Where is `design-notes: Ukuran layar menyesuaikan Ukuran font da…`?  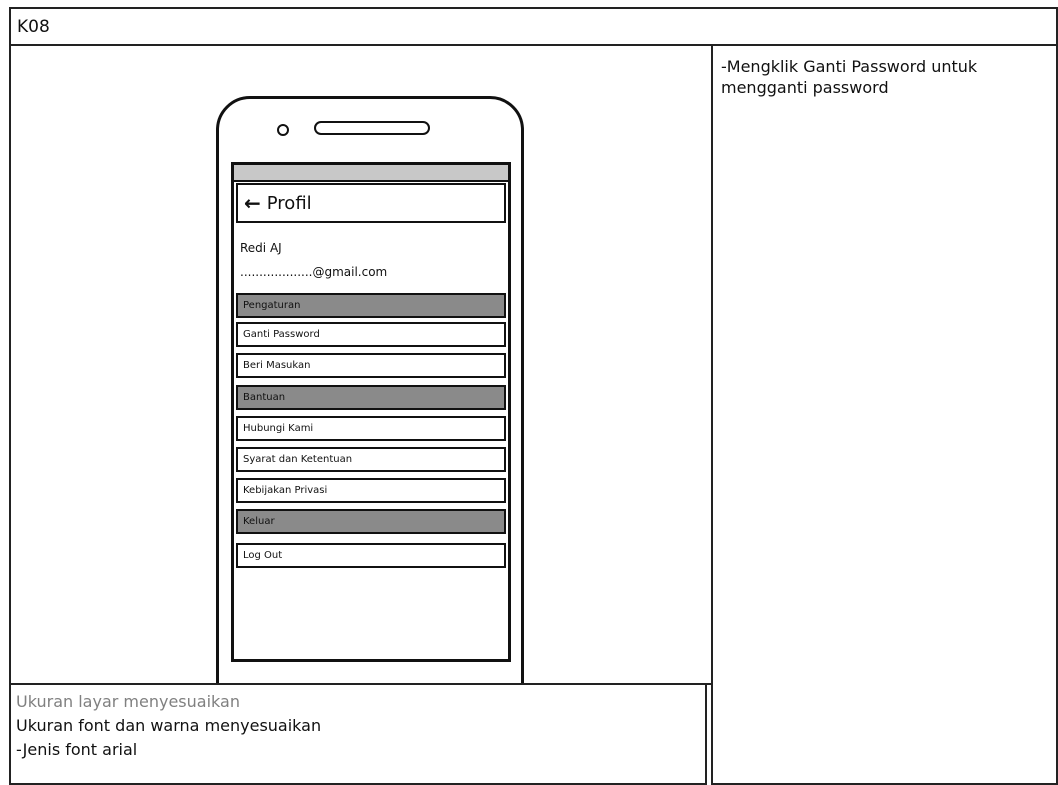
design-notes: Ukuran layar menyesuaikan Ukuran font da… is located at coordinates (358, 734).